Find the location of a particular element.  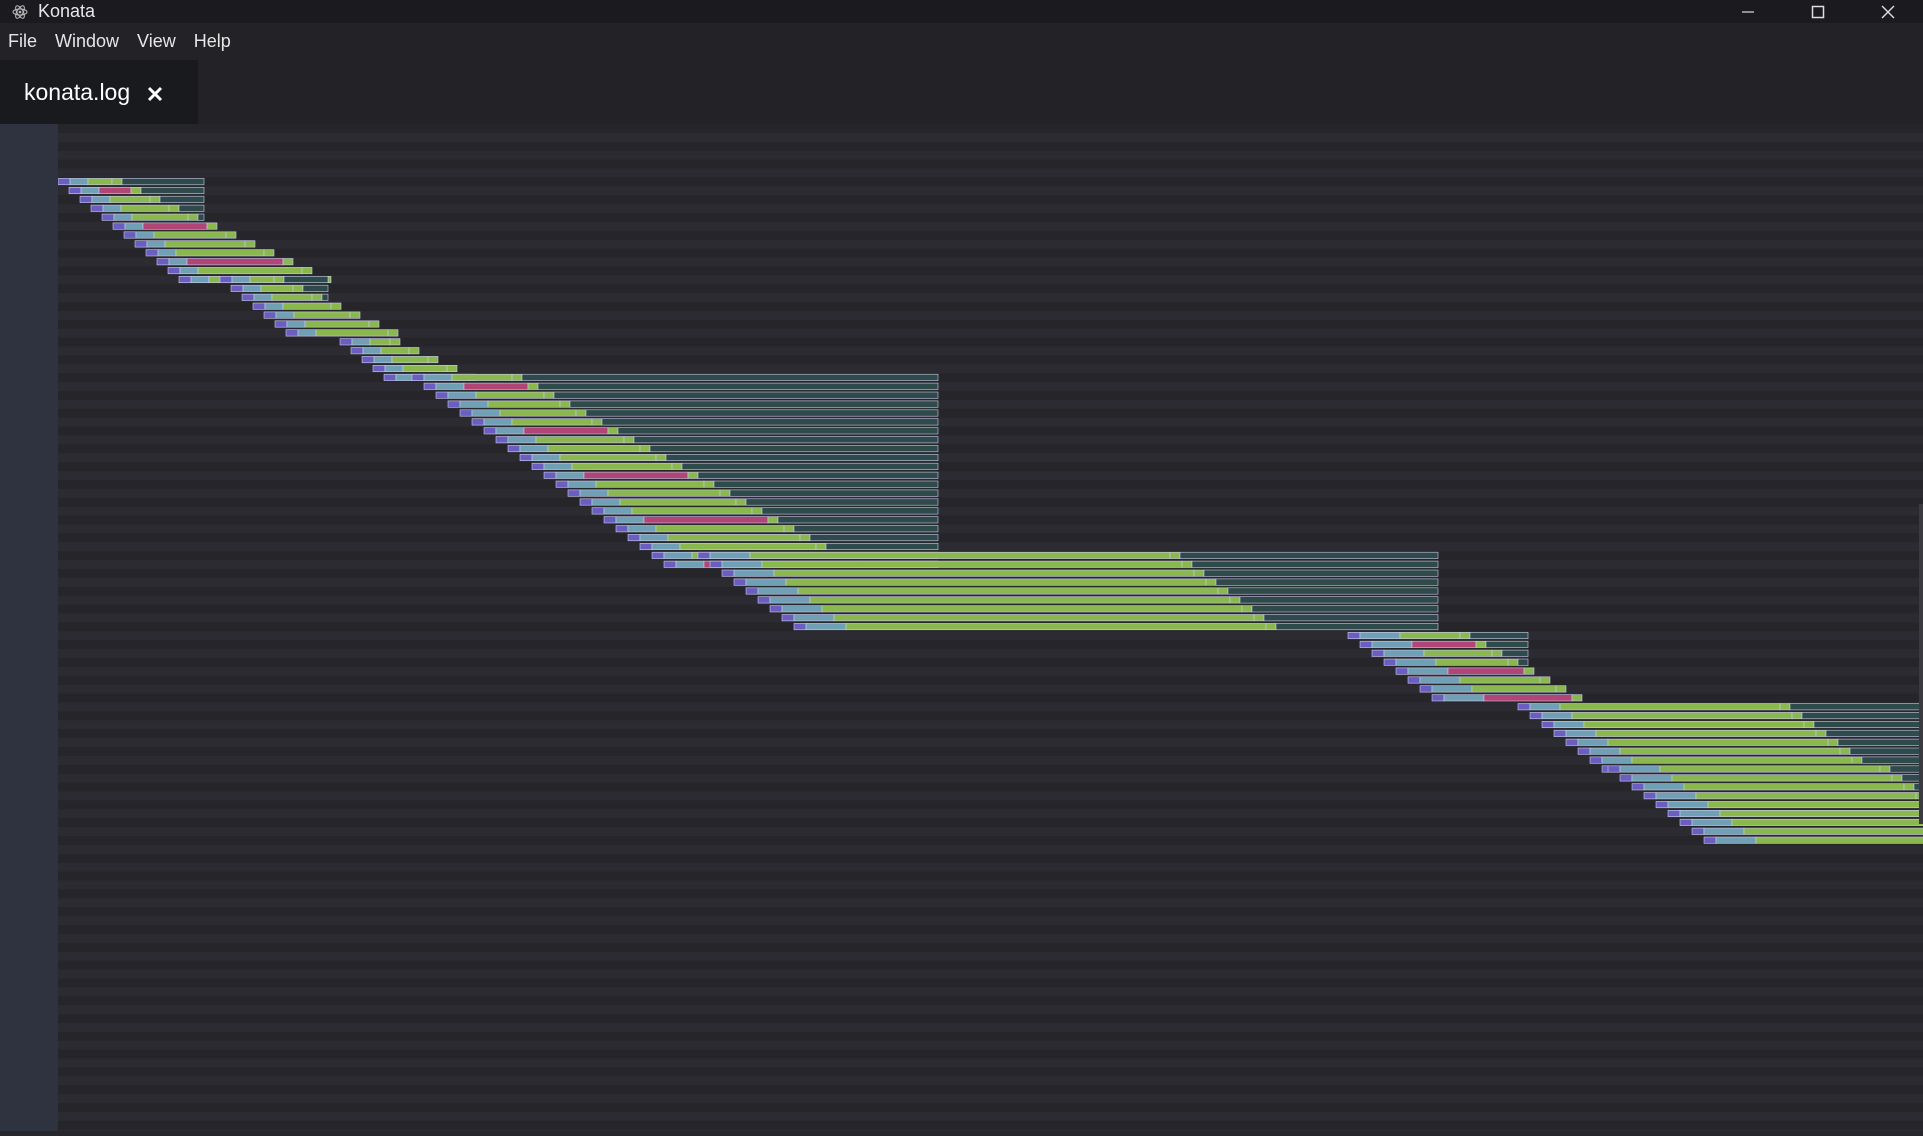

minimize-button is located at coordinates (1748, 11).